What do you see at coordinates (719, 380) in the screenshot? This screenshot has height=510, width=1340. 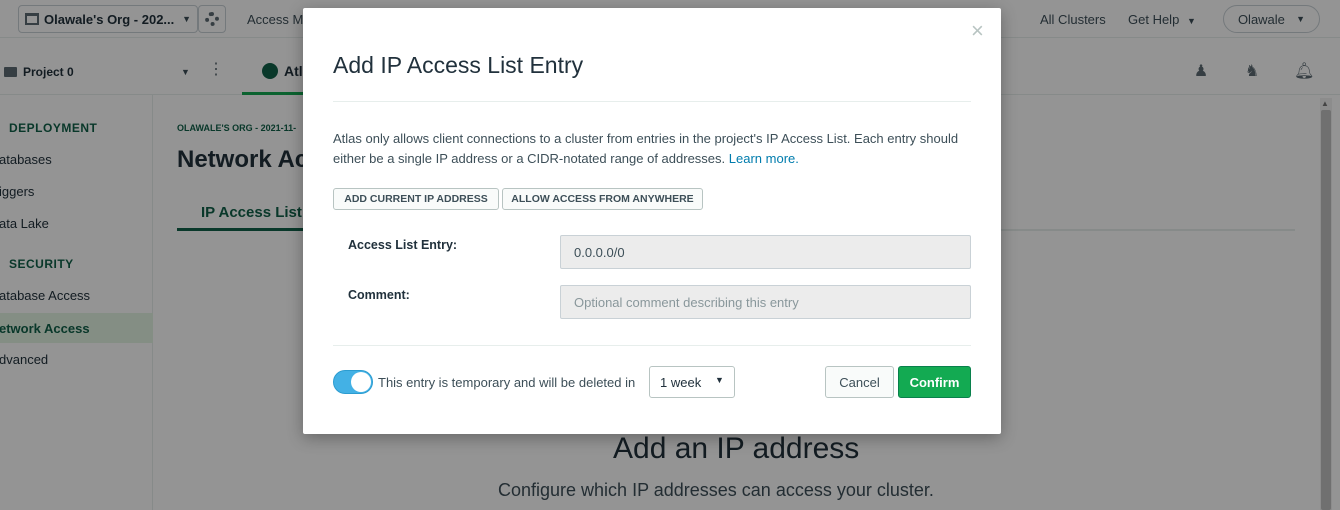 I see `caret-down-icon: ▼` at bounding box center [719, 380].